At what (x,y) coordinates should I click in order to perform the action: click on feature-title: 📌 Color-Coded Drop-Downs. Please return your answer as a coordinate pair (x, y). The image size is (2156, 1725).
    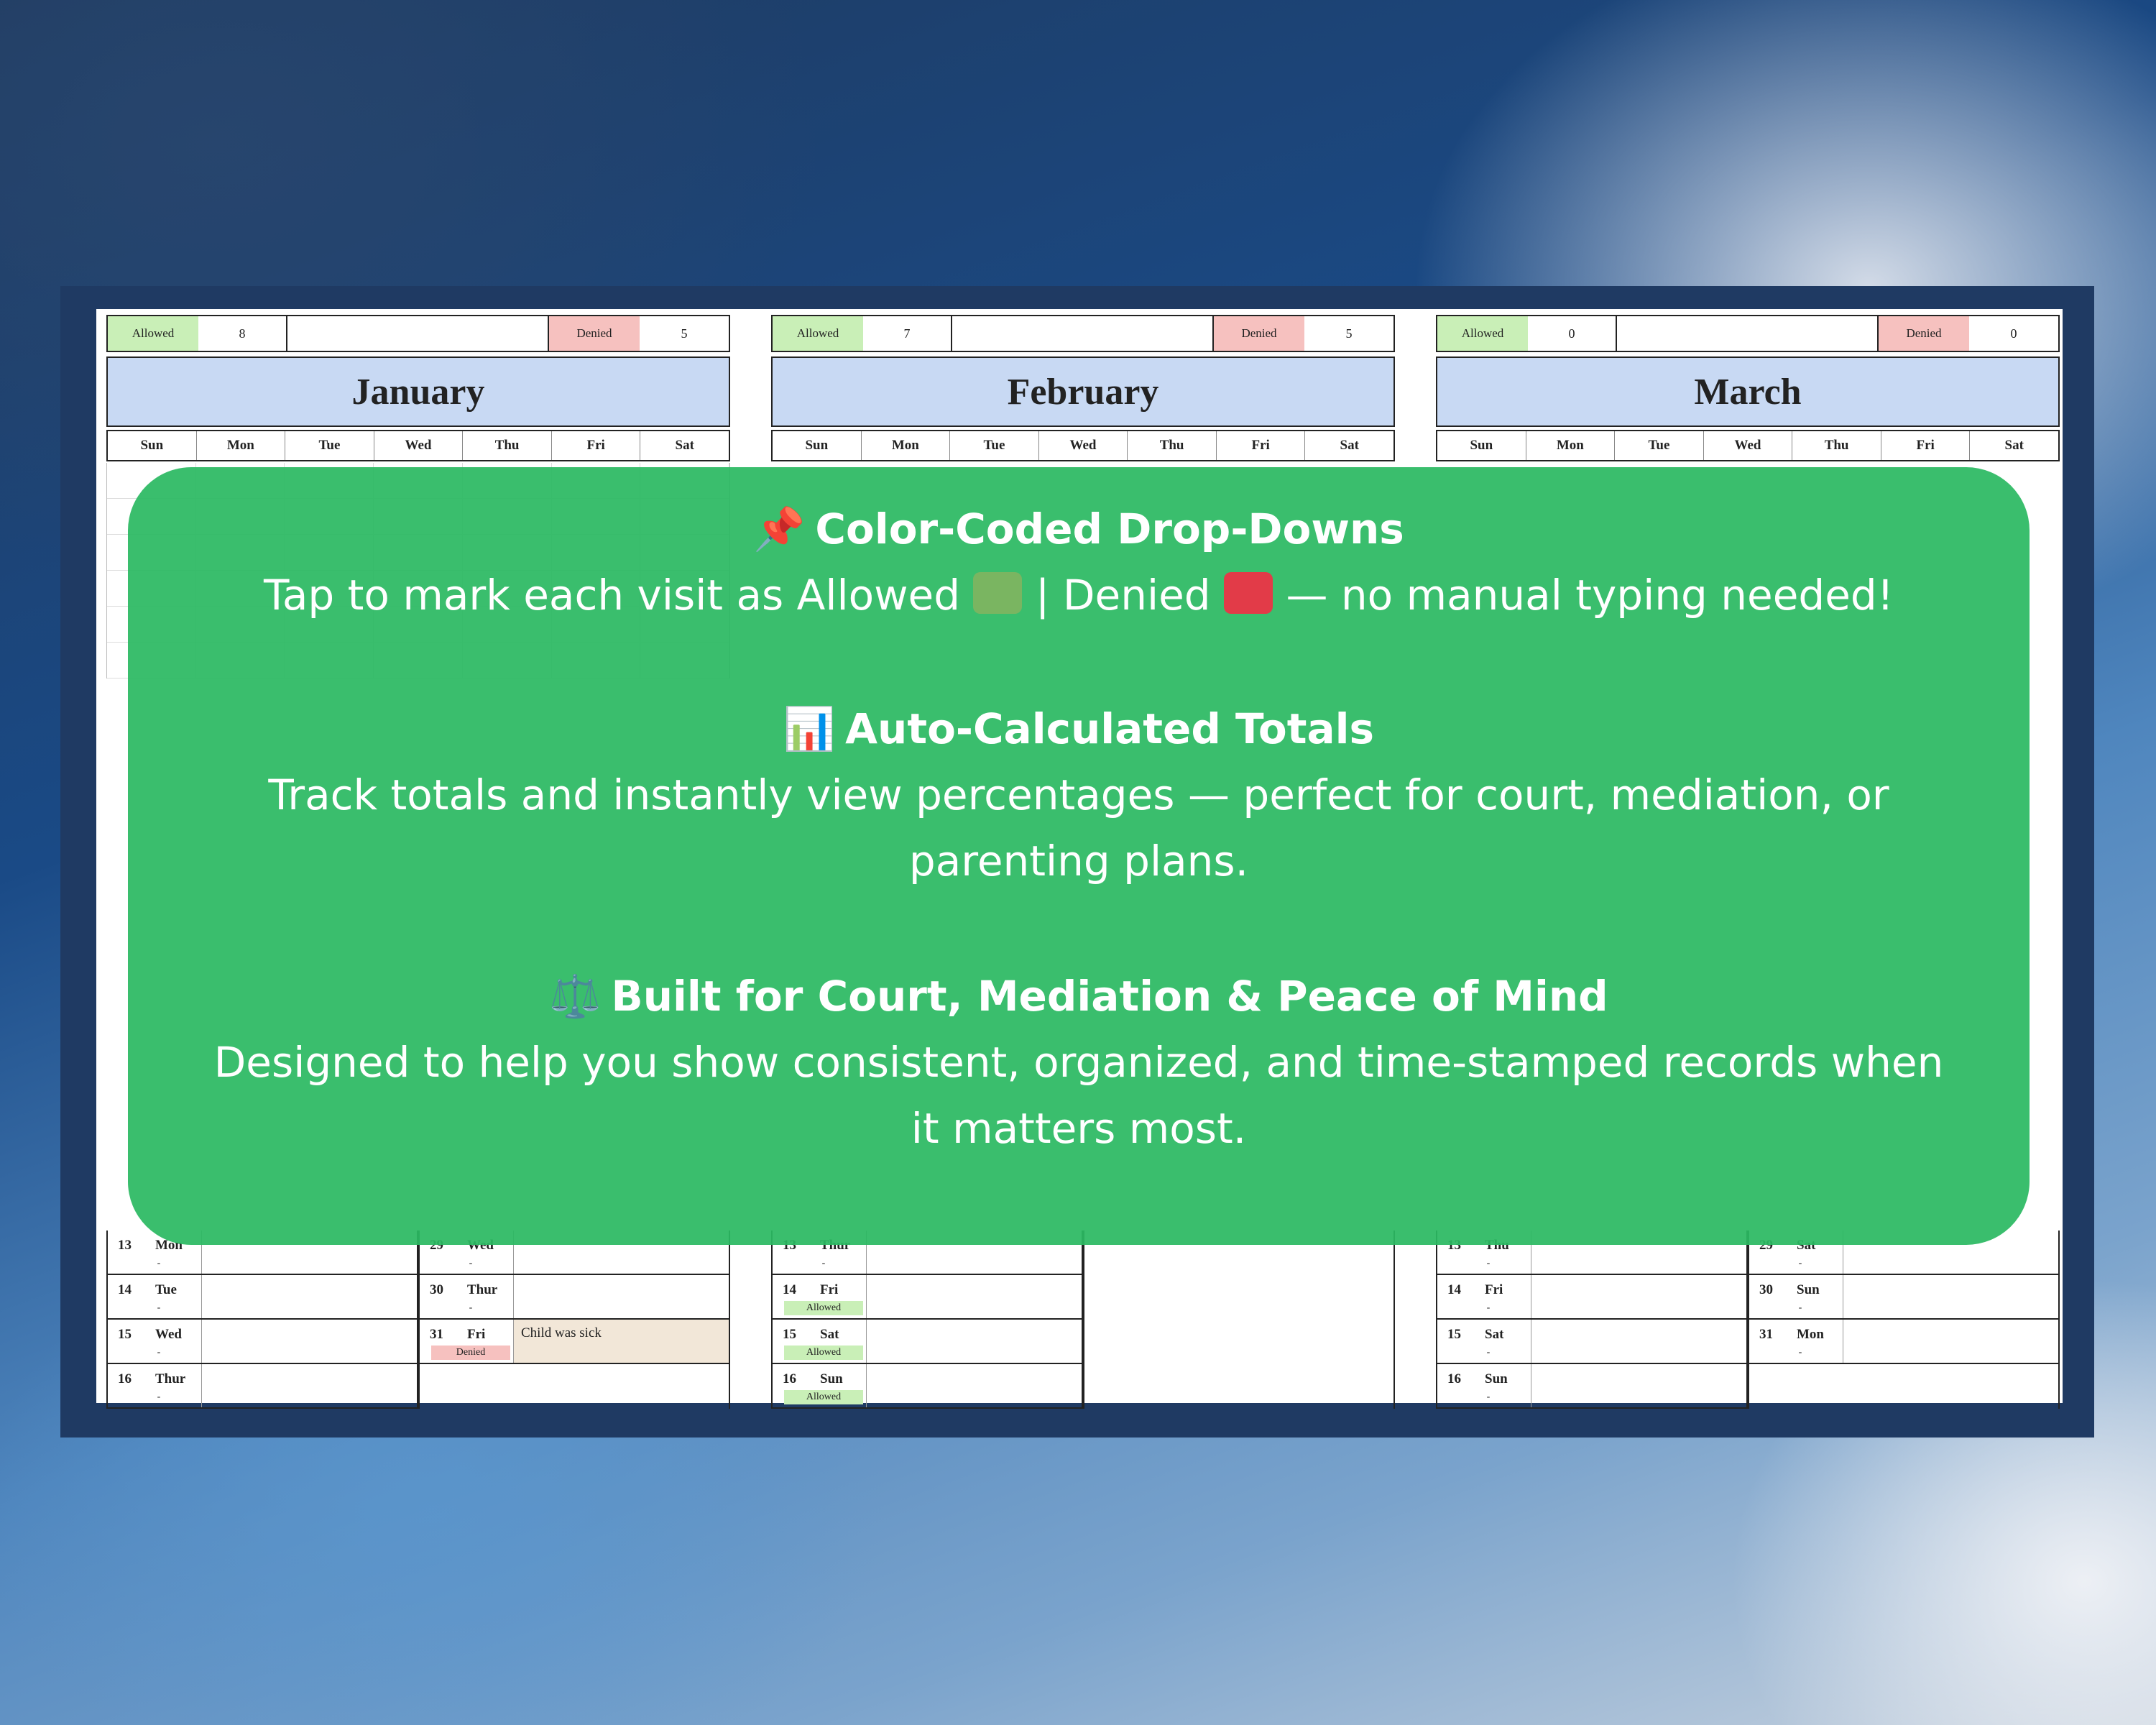
    Looking at the image, I should click on (1079, 529).